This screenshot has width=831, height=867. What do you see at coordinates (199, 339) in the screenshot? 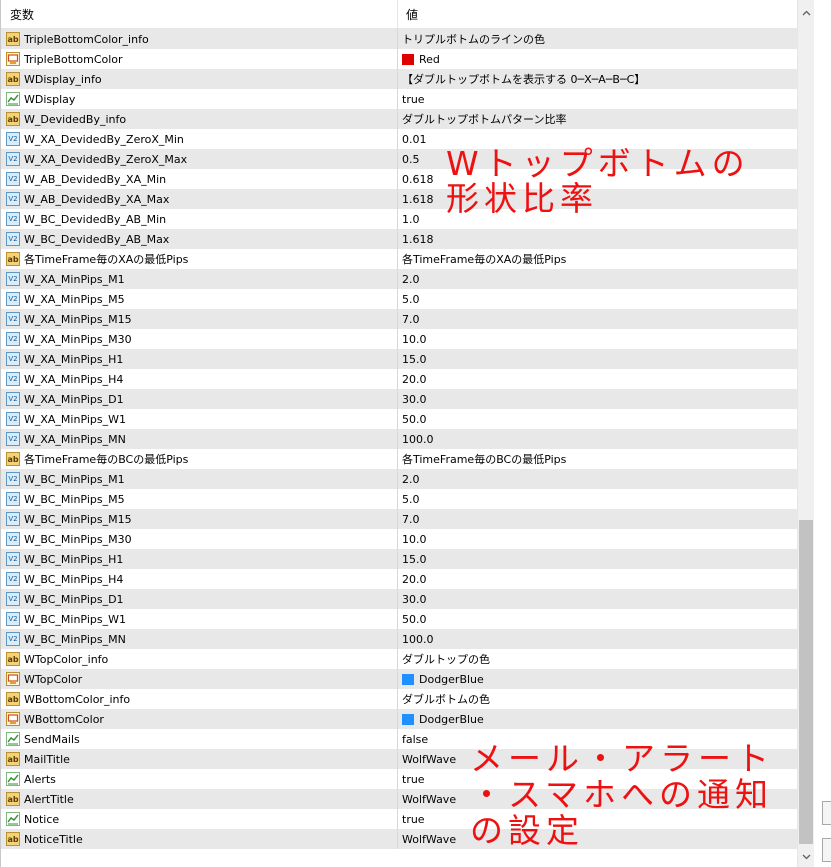
I see `parameter-name-cell: V2 W_XA_MinPips_M30` at bounding box center [199, 339].